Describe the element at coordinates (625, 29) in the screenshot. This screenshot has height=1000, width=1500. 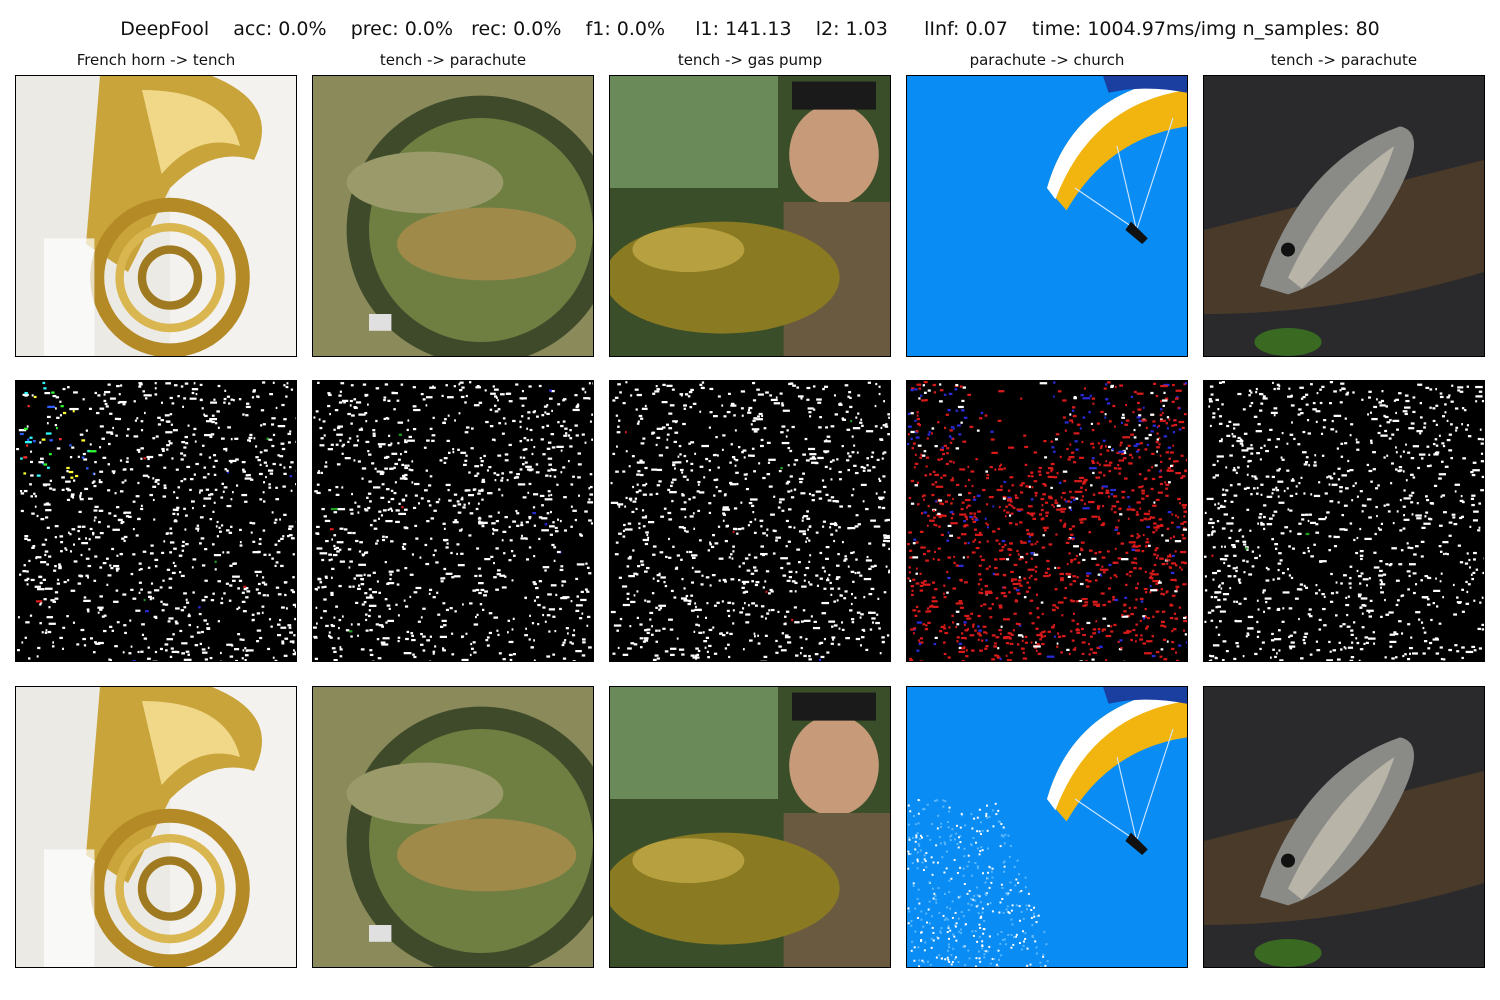
I see `metric-f1: f1: 0.0%` at that location.